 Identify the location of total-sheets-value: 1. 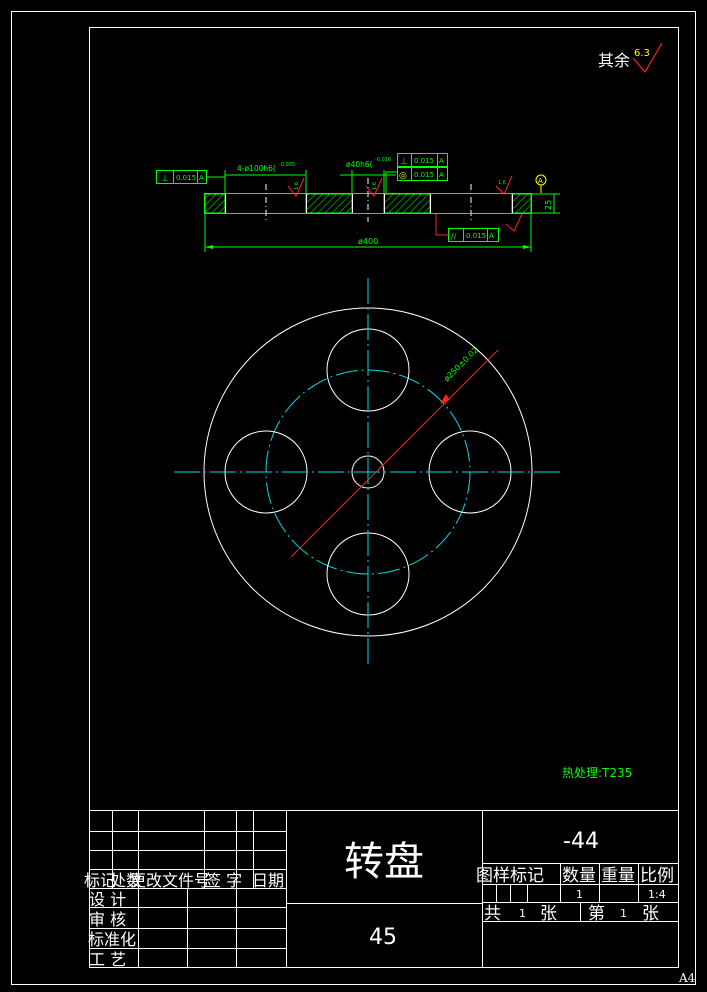
(522, 913).